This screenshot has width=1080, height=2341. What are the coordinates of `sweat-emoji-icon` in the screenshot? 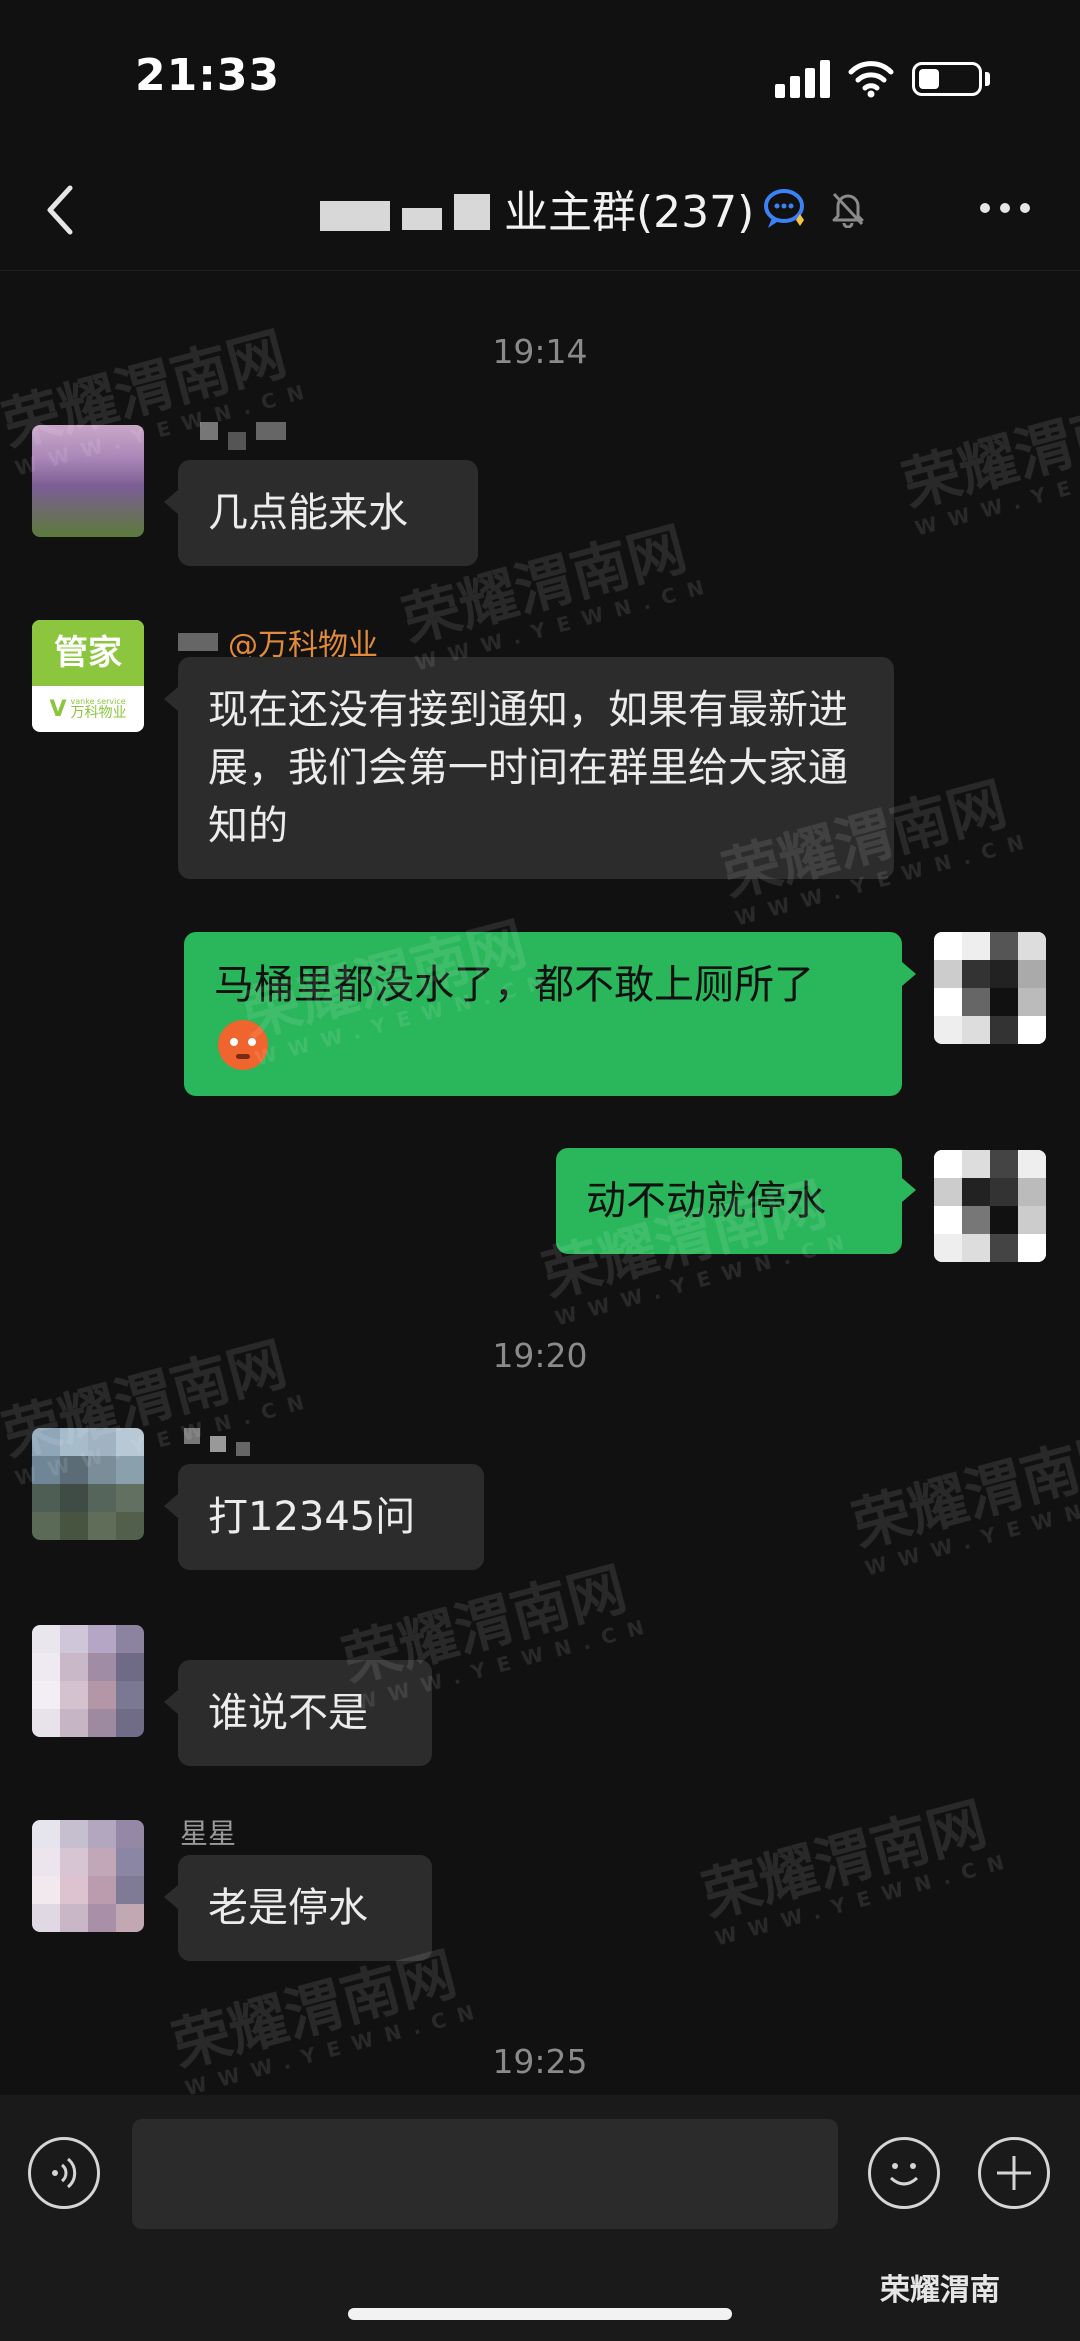 It's located at (243, 1045).